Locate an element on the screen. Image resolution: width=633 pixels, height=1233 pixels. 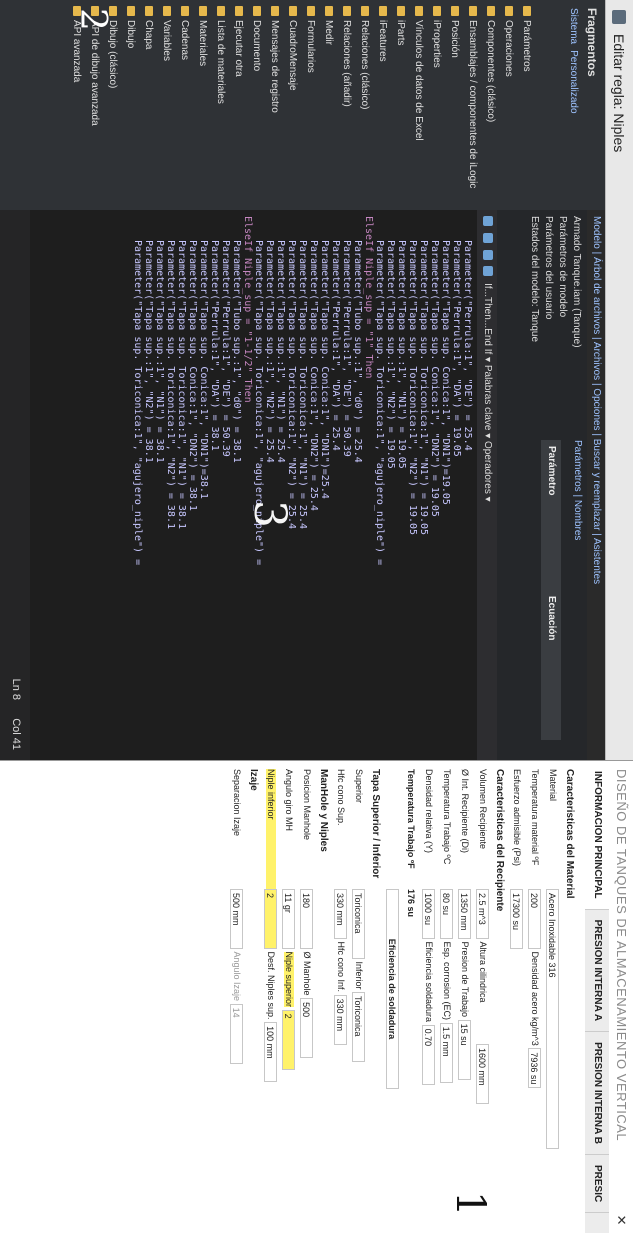
snippet-folder: Medir is located at coordinates (329, 106).